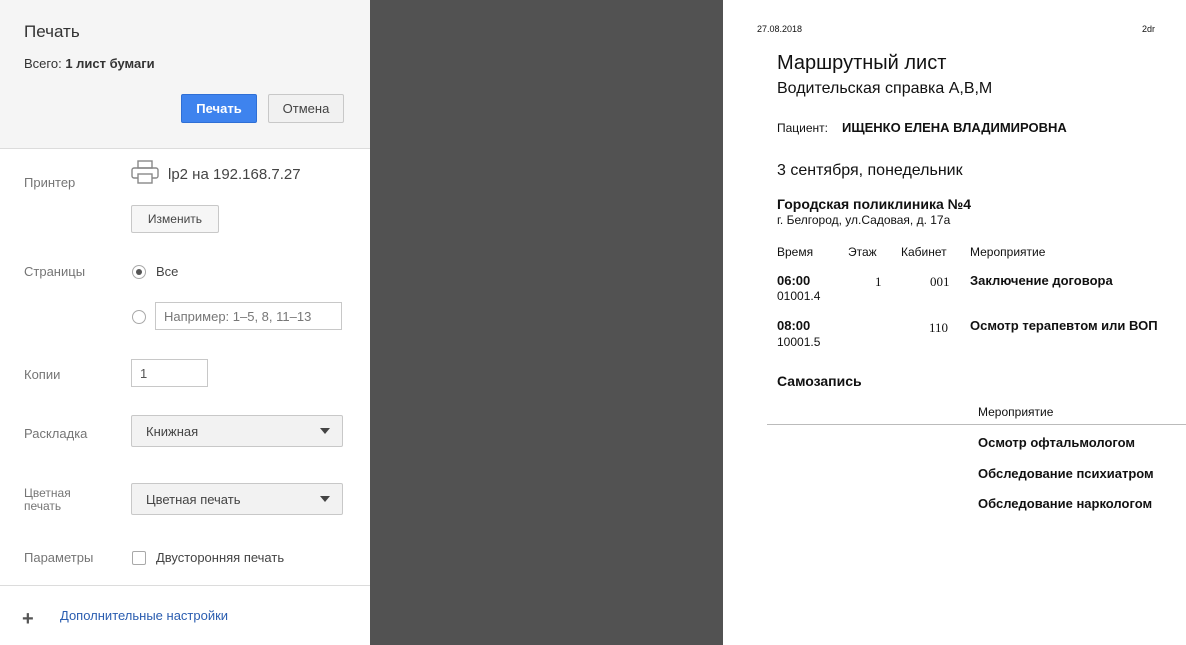 This screenshot has width=1186, height=645. I want to click on patient-name: ИЩЕНКО ЕЛЕНА ВЛАДИМИРОВНА, so click(954, 127).